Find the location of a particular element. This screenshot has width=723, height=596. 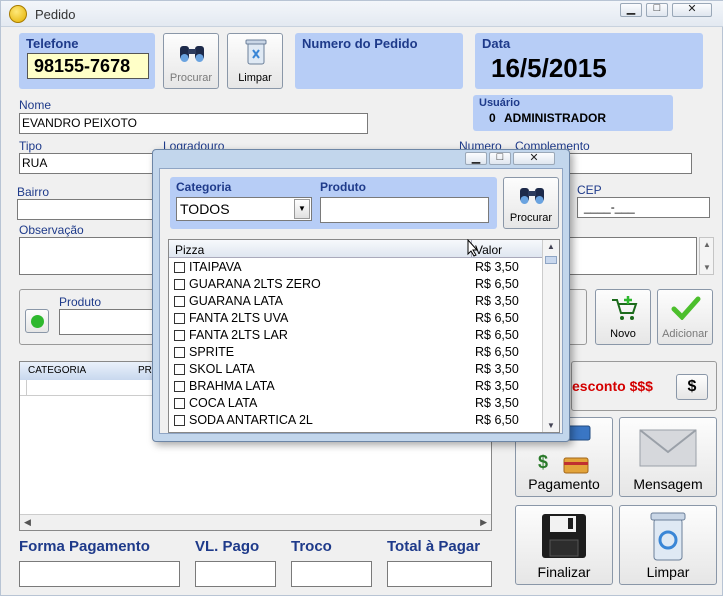

observacao-scrollbar: ▲ ▼ is located at coordinates (706, 256).